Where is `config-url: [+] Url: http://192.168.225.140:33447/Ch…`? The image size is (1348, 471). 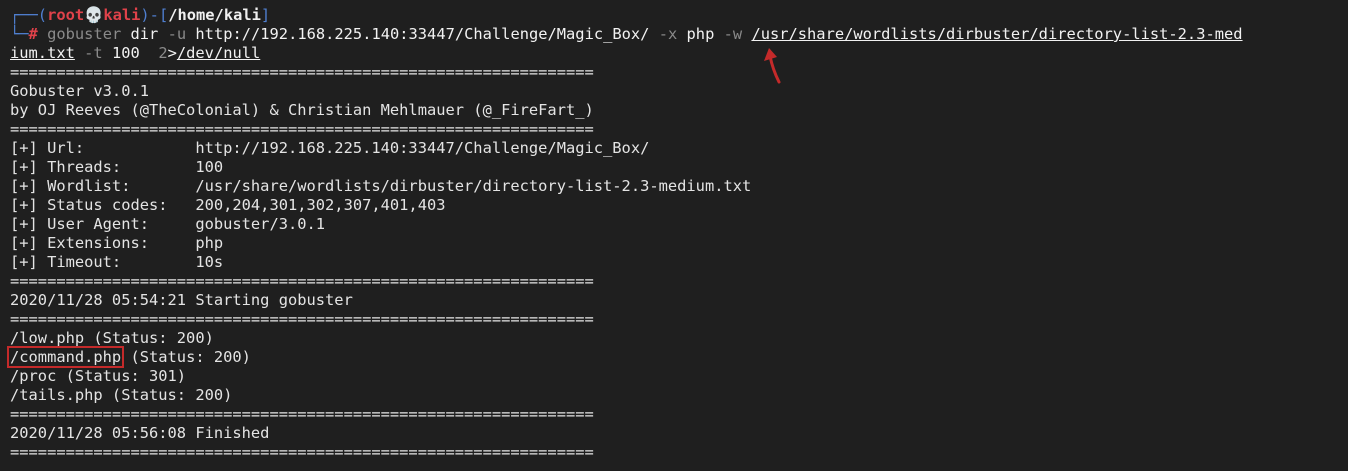 config-url: [+] Url: http://192.168.225.140:33447/Ch… is located at coordinates (330, 148).